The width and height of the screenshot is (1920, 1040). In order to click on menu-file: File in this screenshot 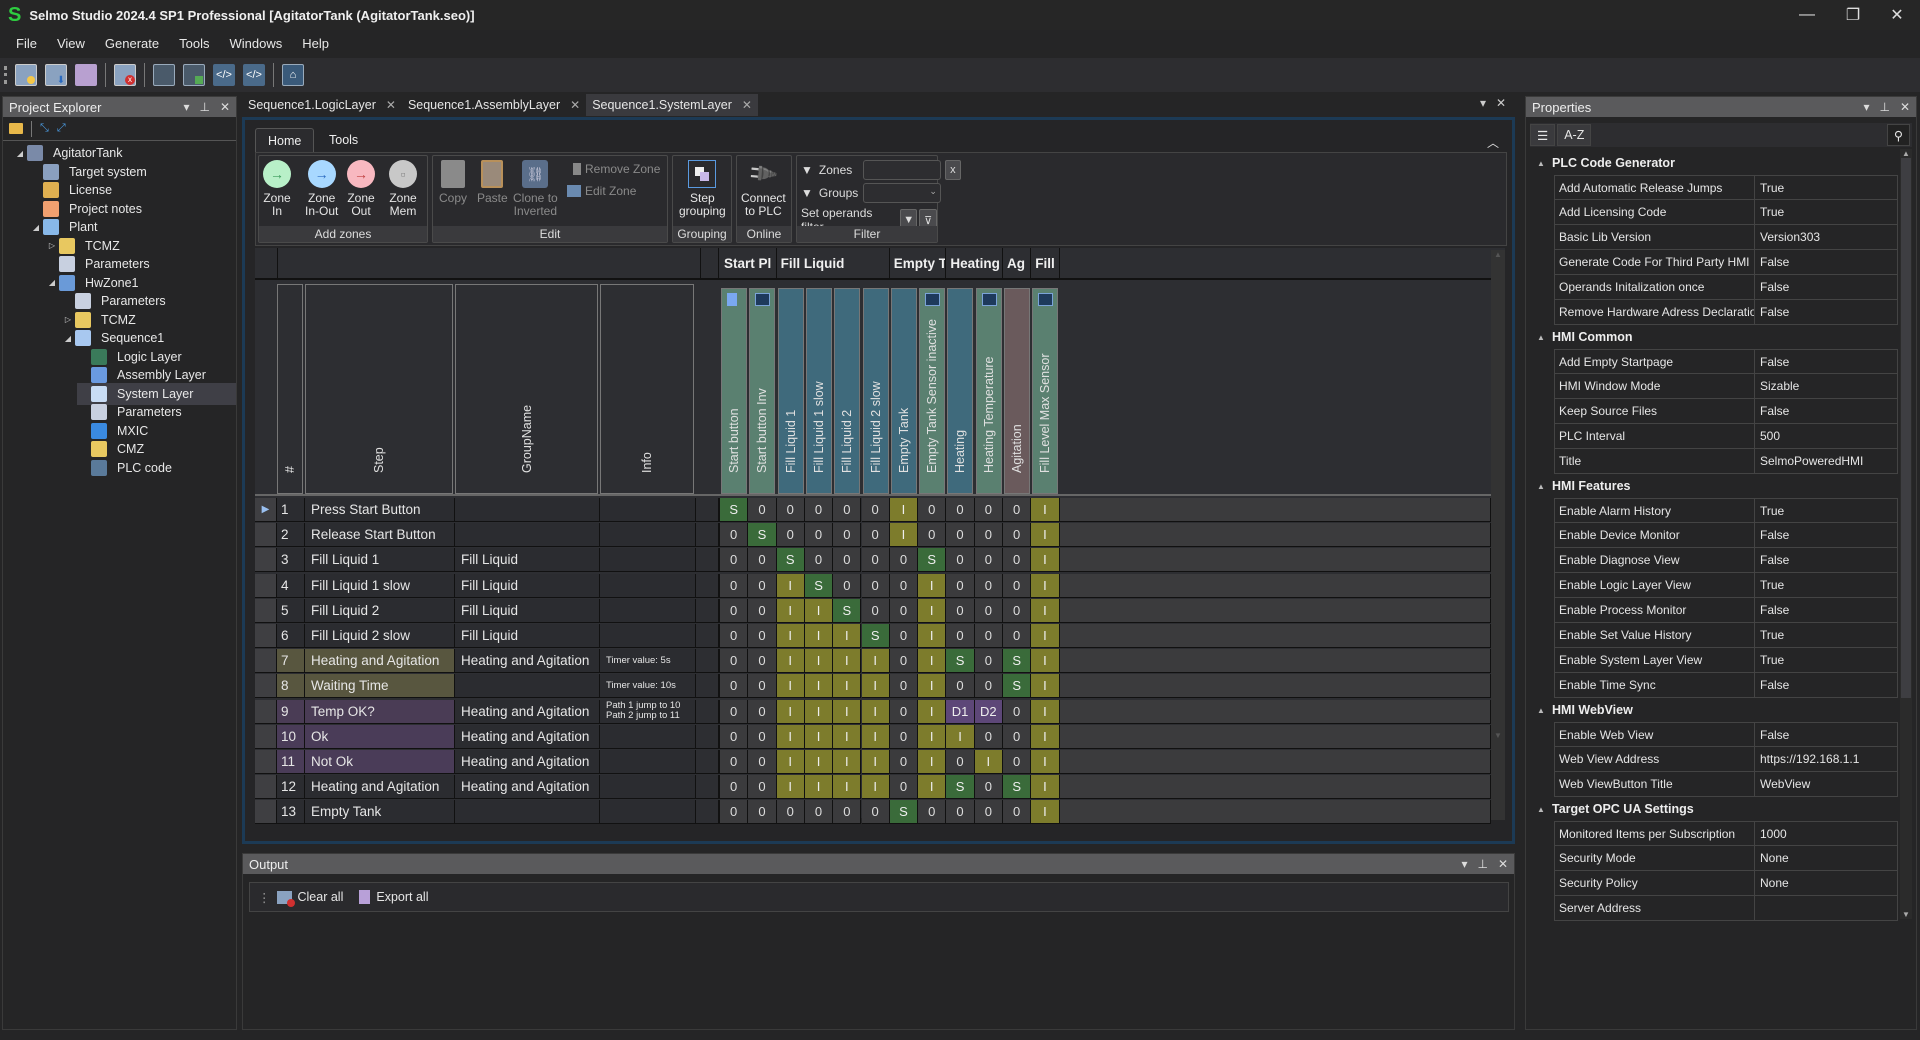, I will do `click(26, 43)`.